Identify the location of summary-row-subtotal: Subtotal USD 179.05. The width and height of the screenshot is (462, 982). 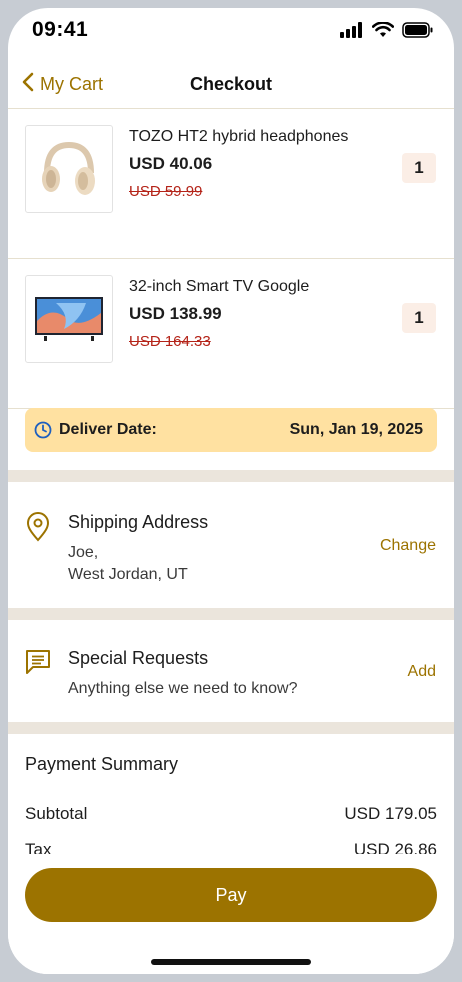
(231, 814).